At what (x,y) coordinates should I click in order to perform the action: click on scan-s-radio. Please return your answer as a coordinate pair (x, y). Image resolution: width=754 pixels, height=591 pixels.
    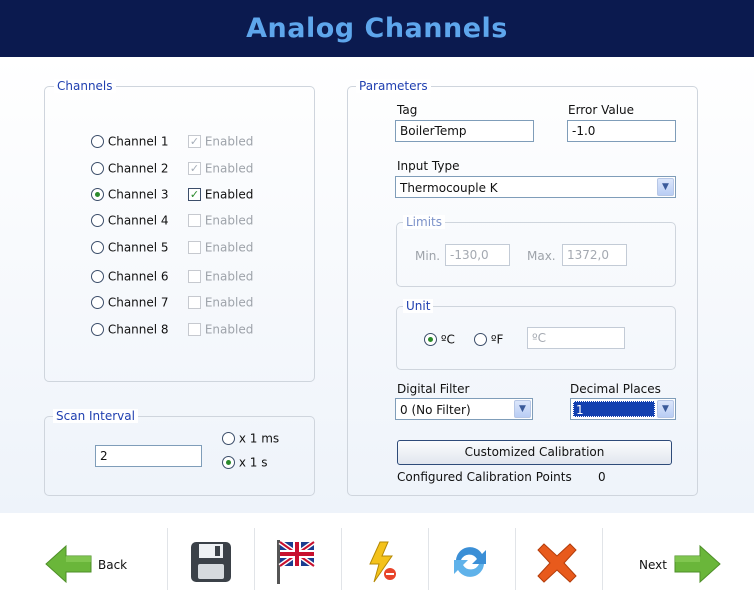
    Looking at the image, I should click on (228, 462).